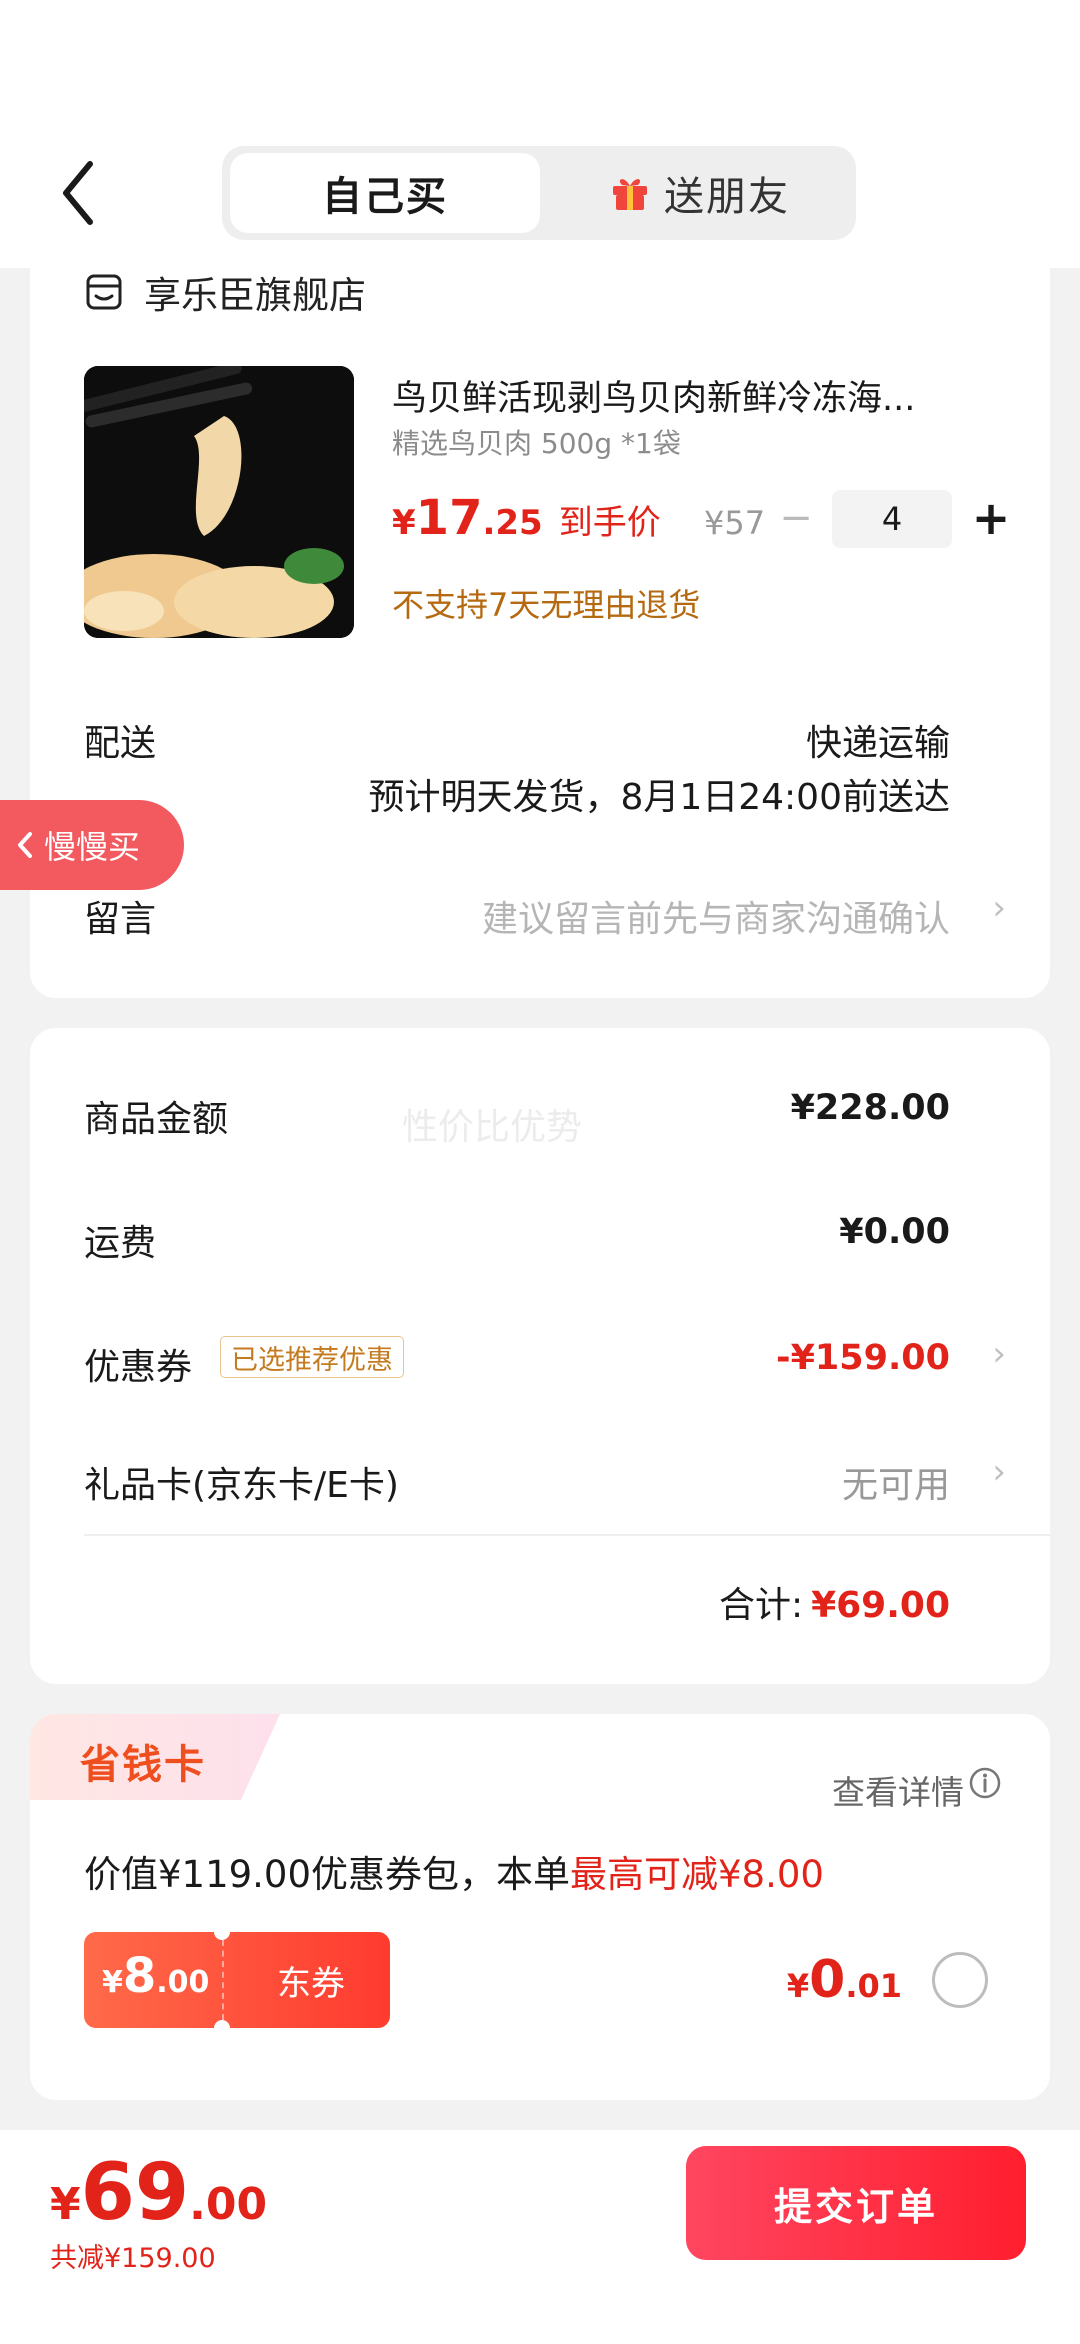  What do you see at coordinates (985, 1783) in the screenshot?
I see `info-icon` at bounding box center [985, 1783].